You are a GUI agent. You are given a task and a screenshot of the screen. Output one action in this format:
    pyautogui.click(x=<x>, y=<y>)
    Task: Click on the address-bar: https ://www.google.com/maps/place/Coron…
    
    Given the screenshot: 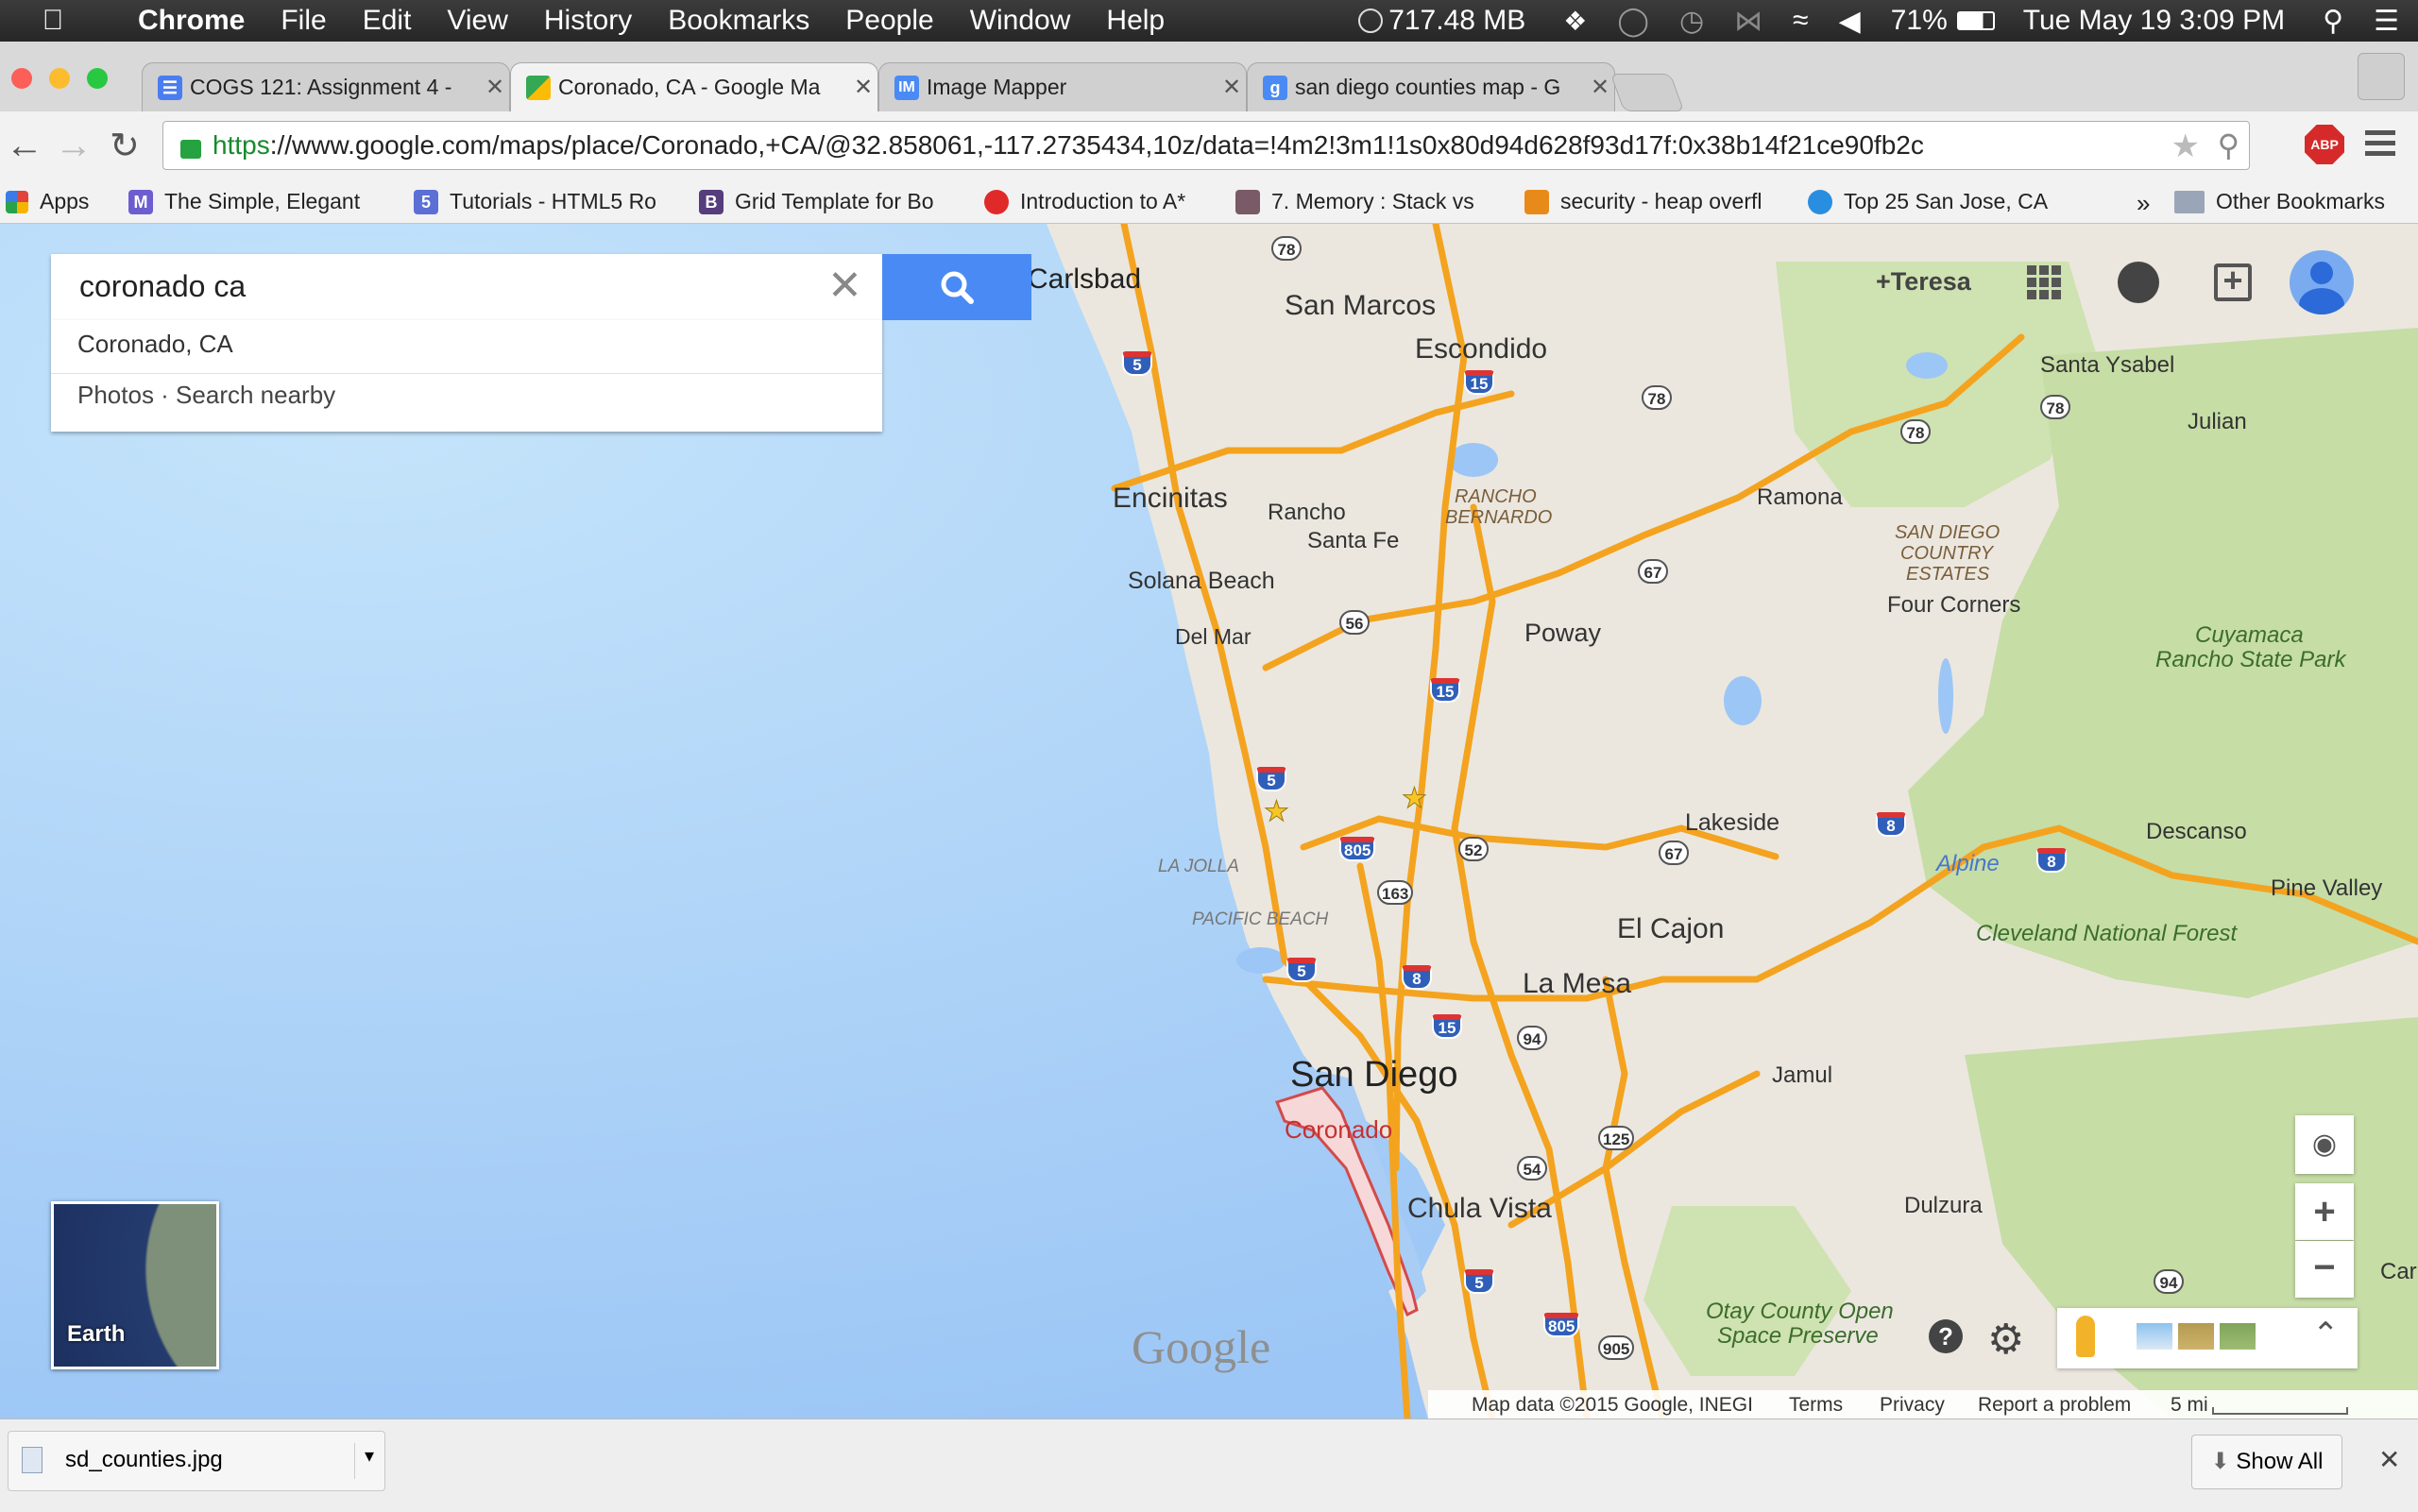 What is the action you would take?
    pyautogui.click(x=1206, y=145)
    